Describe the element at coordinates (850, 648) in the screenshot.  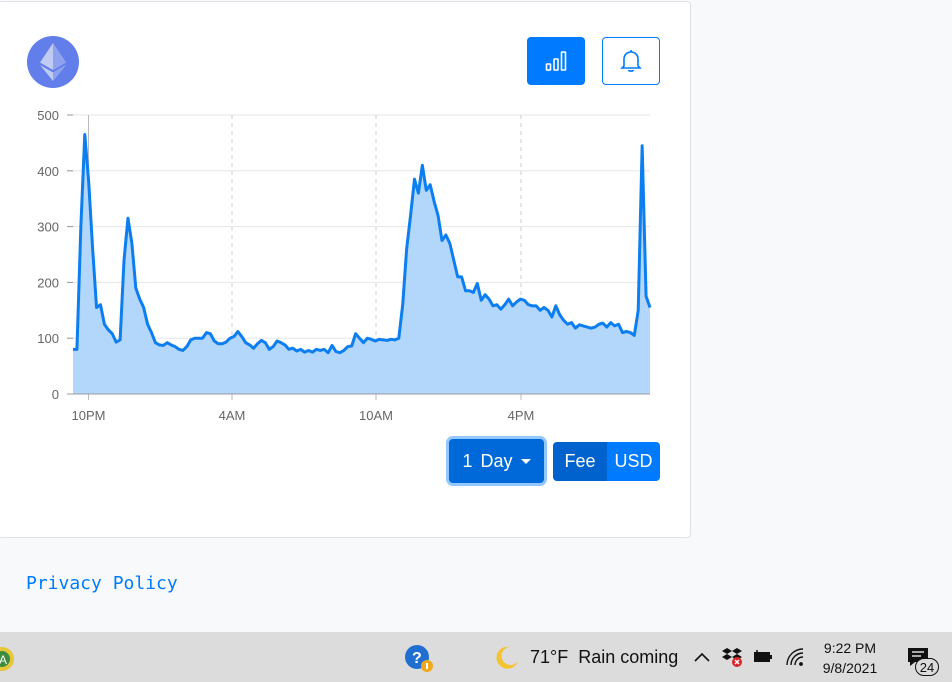
I see `clock-time: 9:22 PM` at that location.